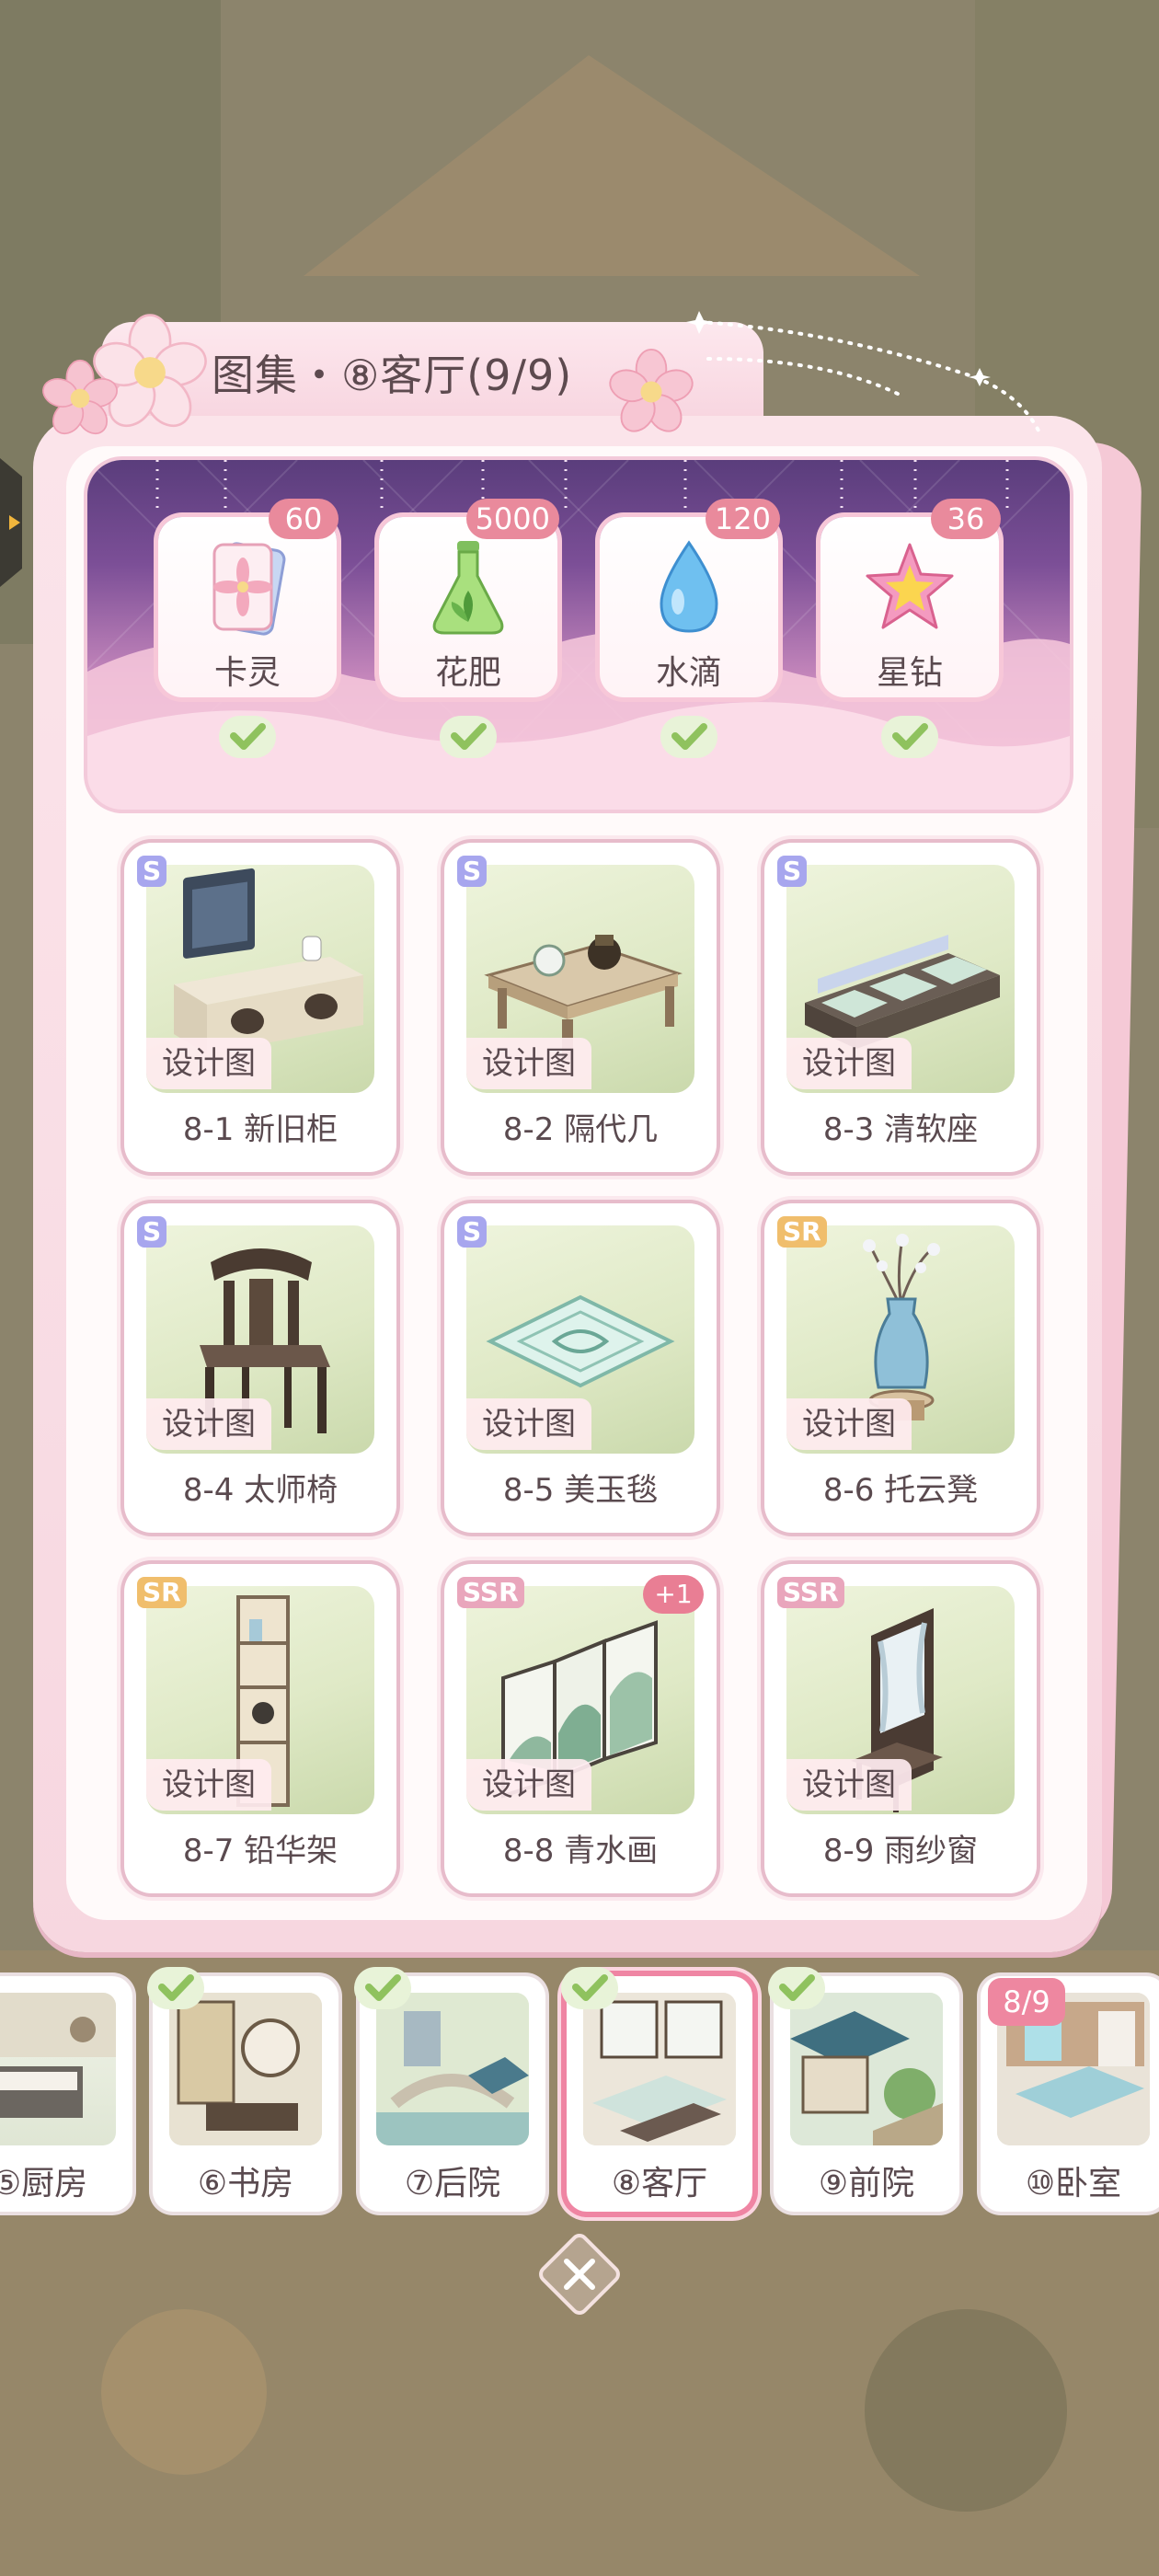 The image size is (1159, 2576). What do you see at coordinates (247, 673) in the screenshot?
I see `reward-name: 卡灵` at bounding box center [247, 673].